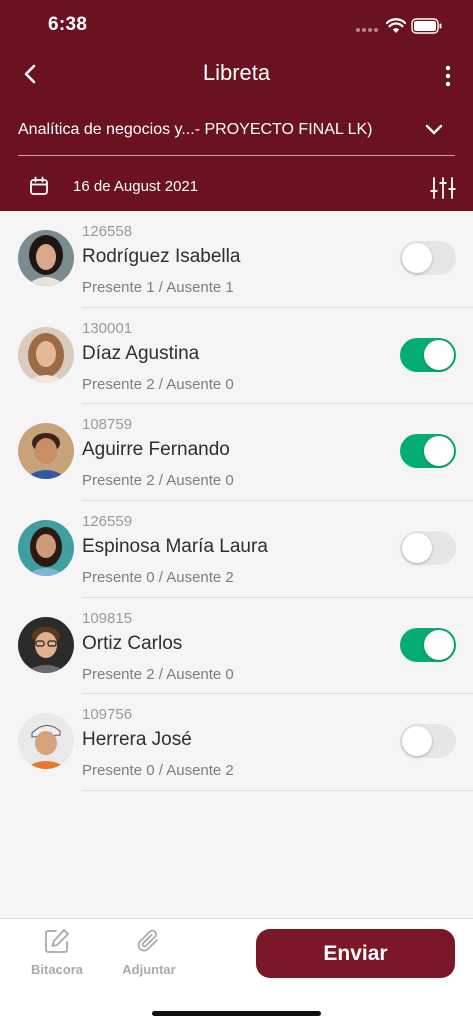  Describe the element at coordinates (107, 328) in the screenshot. I see `student-id: 130001` at that location.